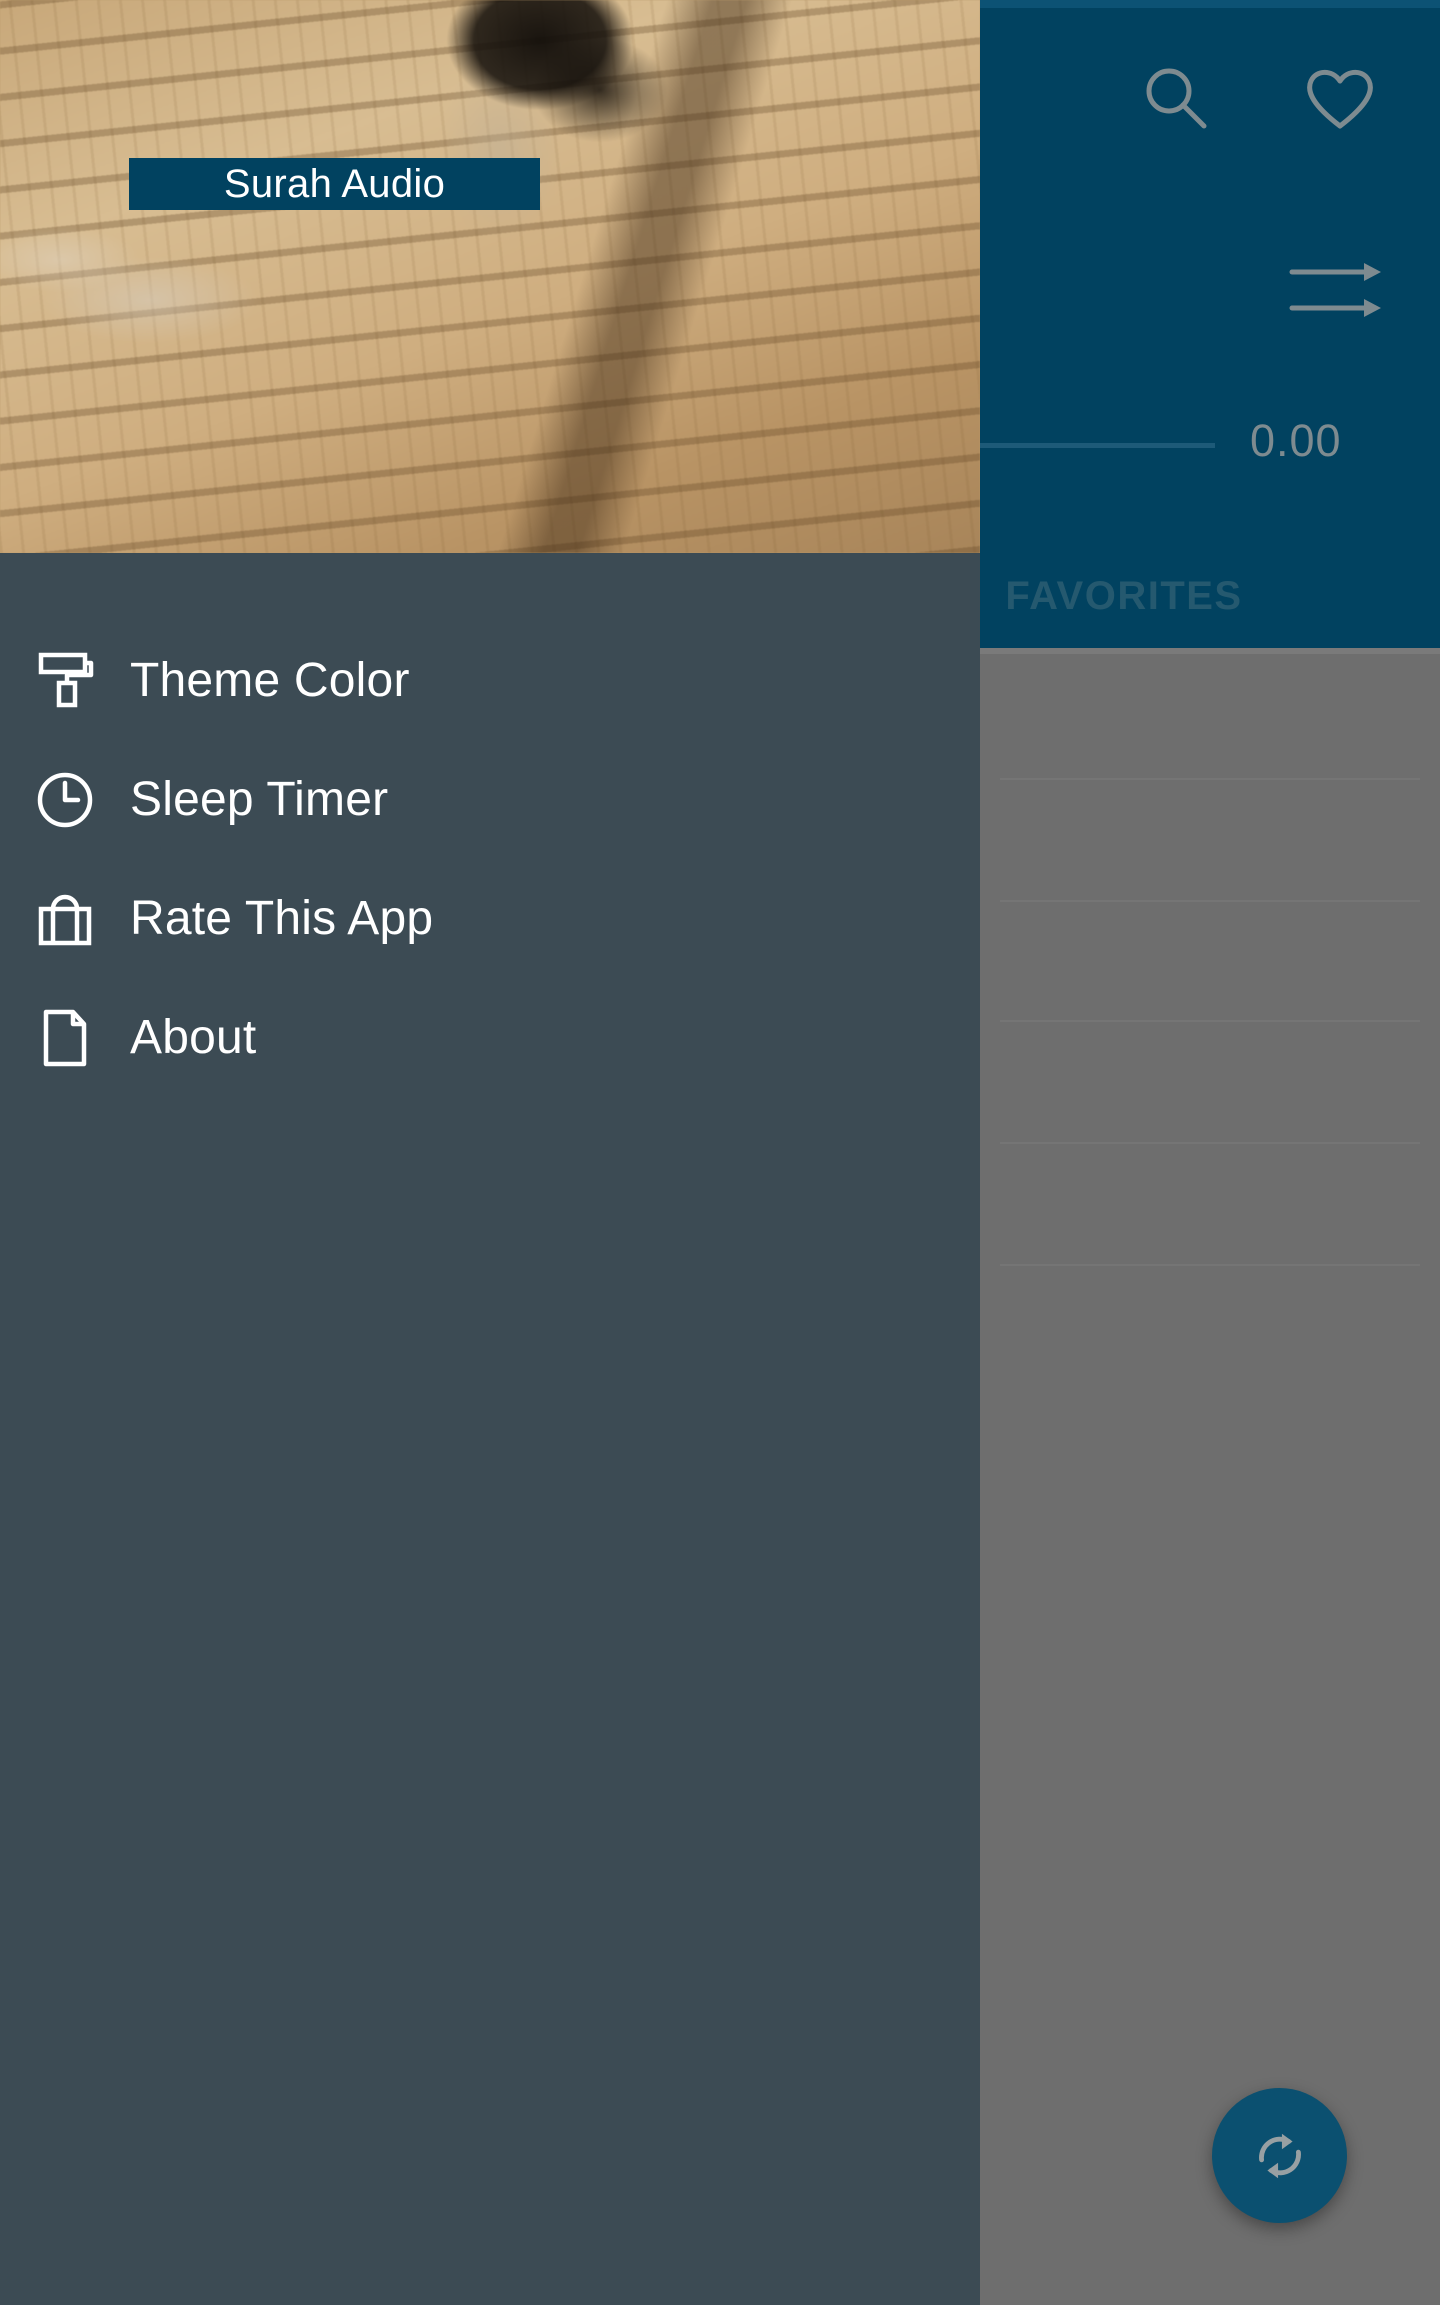  I want to click on double-arrow-right-icon, so click(1338, 290).